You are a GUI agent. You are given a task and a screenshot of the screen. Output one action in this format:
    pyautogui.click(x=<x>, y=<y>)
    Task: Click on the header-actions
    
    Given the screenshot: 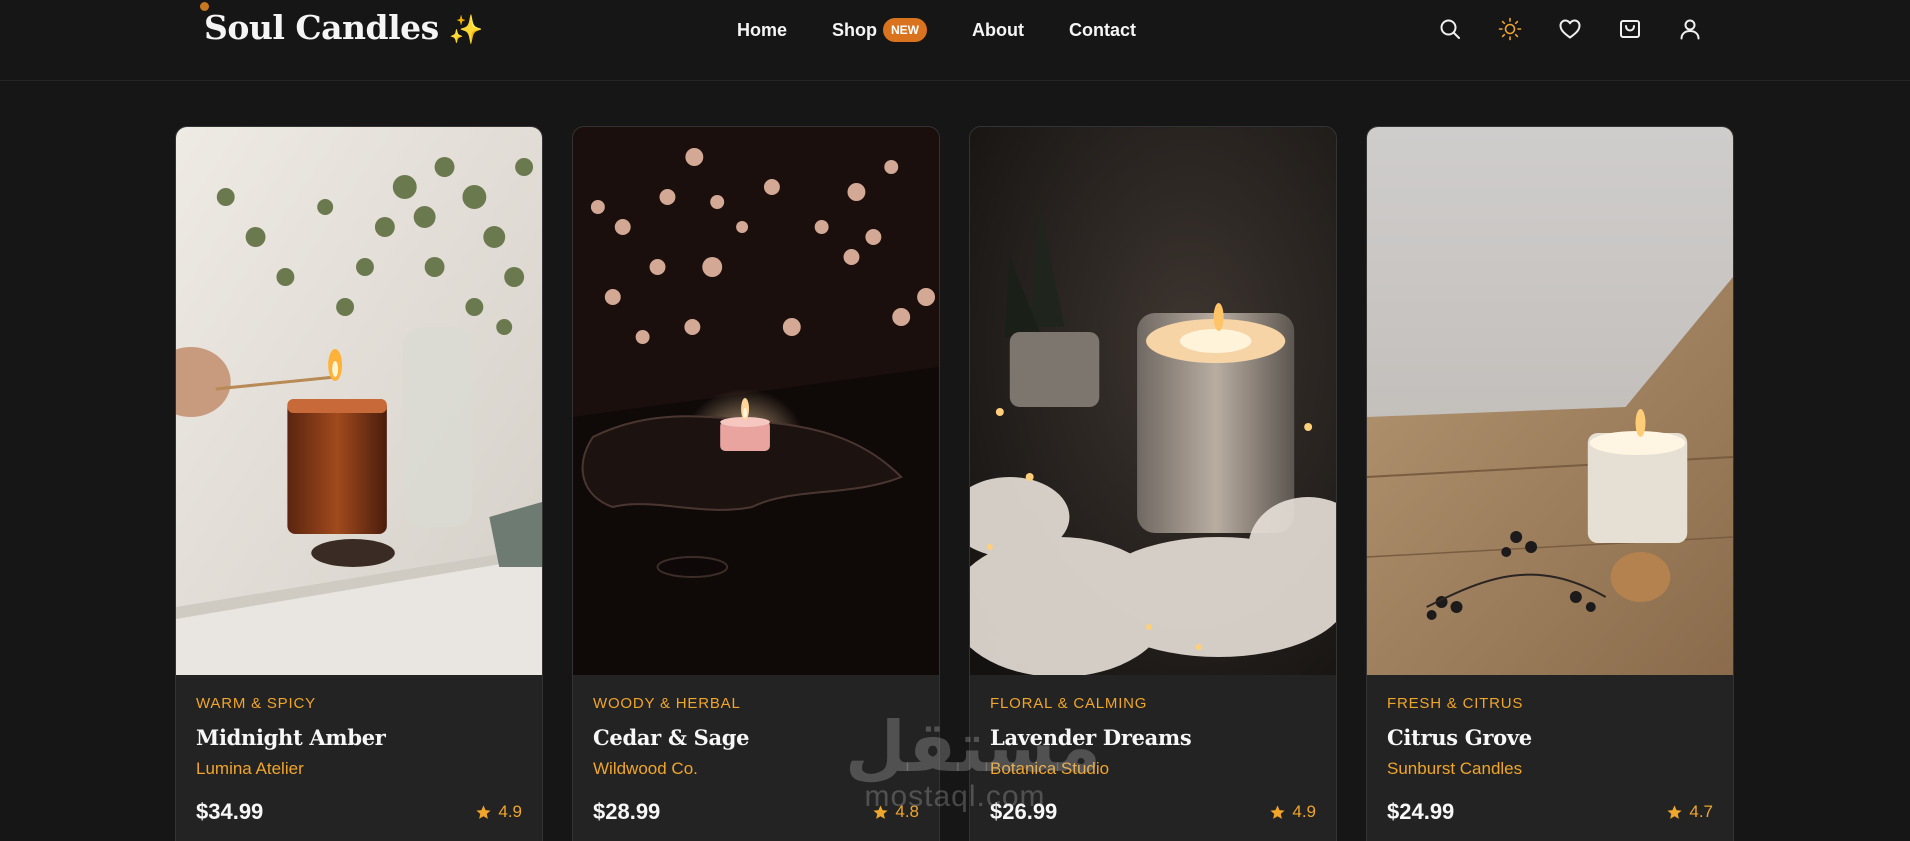 What is the action you would take?
    pyautogui.click(x=1570, y=29)
    